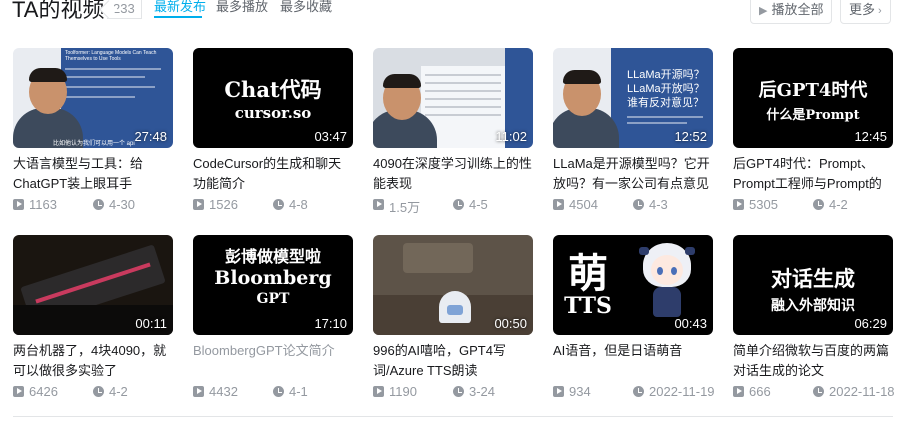 The height and width of the screenshot is (422, 905). I want to click on video-meta: 1163 4-30, so click(93, 205).